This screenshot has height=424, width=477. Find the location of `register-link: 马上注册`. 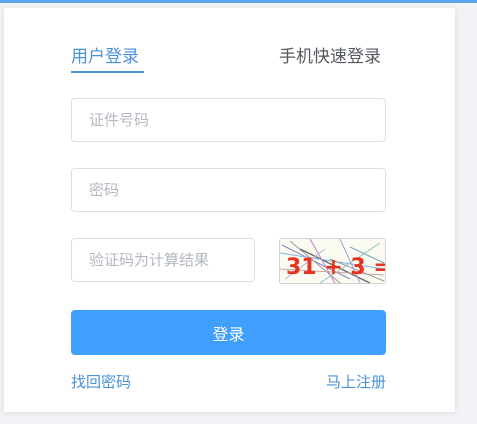

register-link: 马上注册 is located at coordinates (356, 382).